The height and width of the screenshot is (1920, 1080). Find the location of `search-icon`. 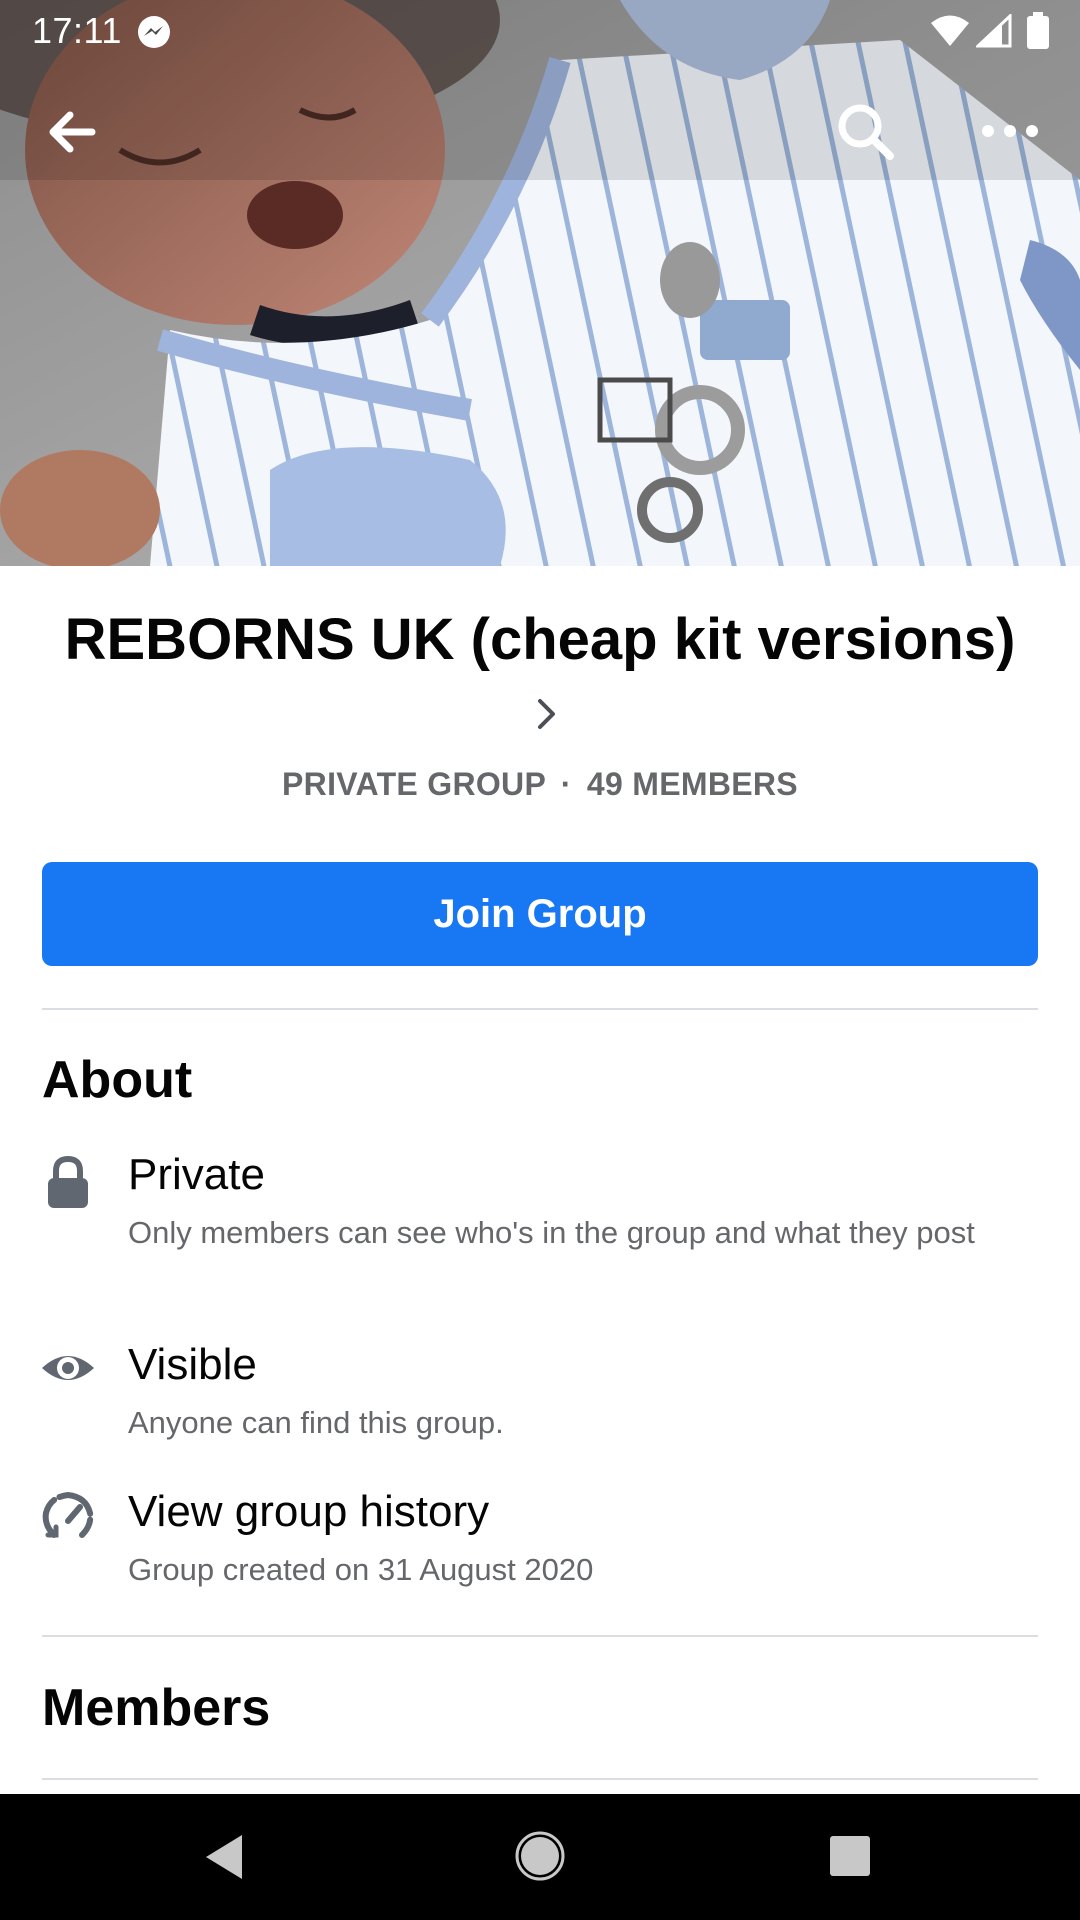

search-icon is located at coordinates (866, 132).